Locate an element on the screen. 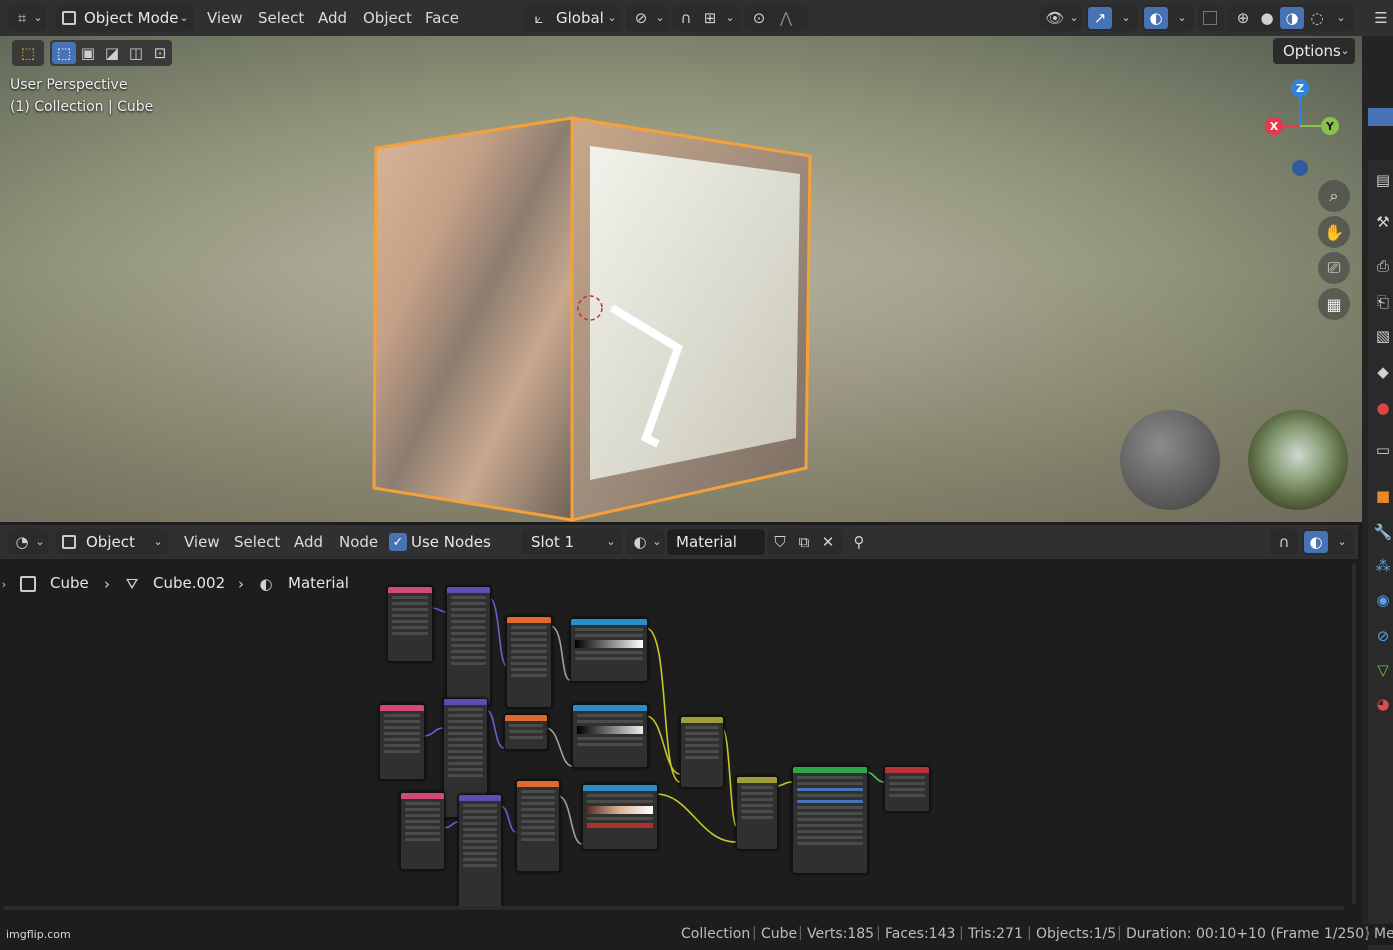 The width and height of the screenshot is (1393, 950). material-browse-button: ◐ ⌄ is located at coordinates (646, 542).